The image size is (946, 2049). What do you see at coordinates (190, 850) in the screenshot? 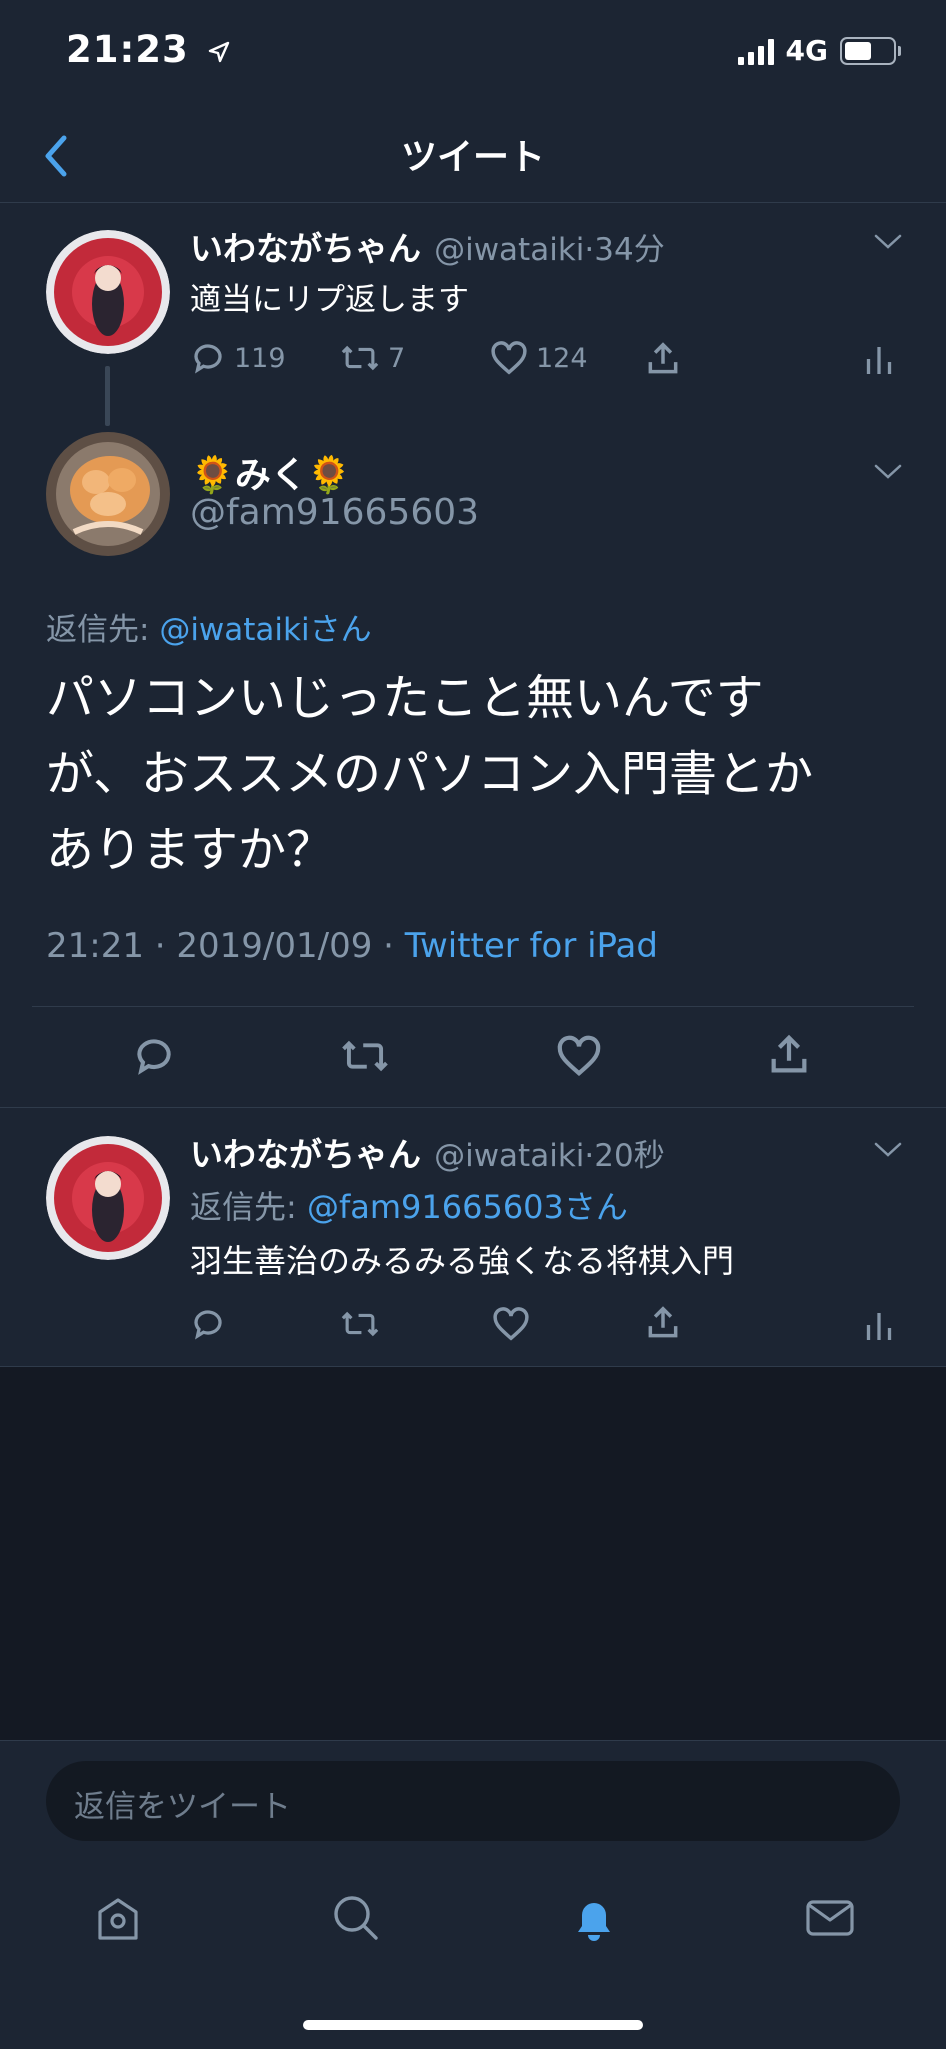
I see `tweet-line: ありますか？` at bounding box center [190, 850].